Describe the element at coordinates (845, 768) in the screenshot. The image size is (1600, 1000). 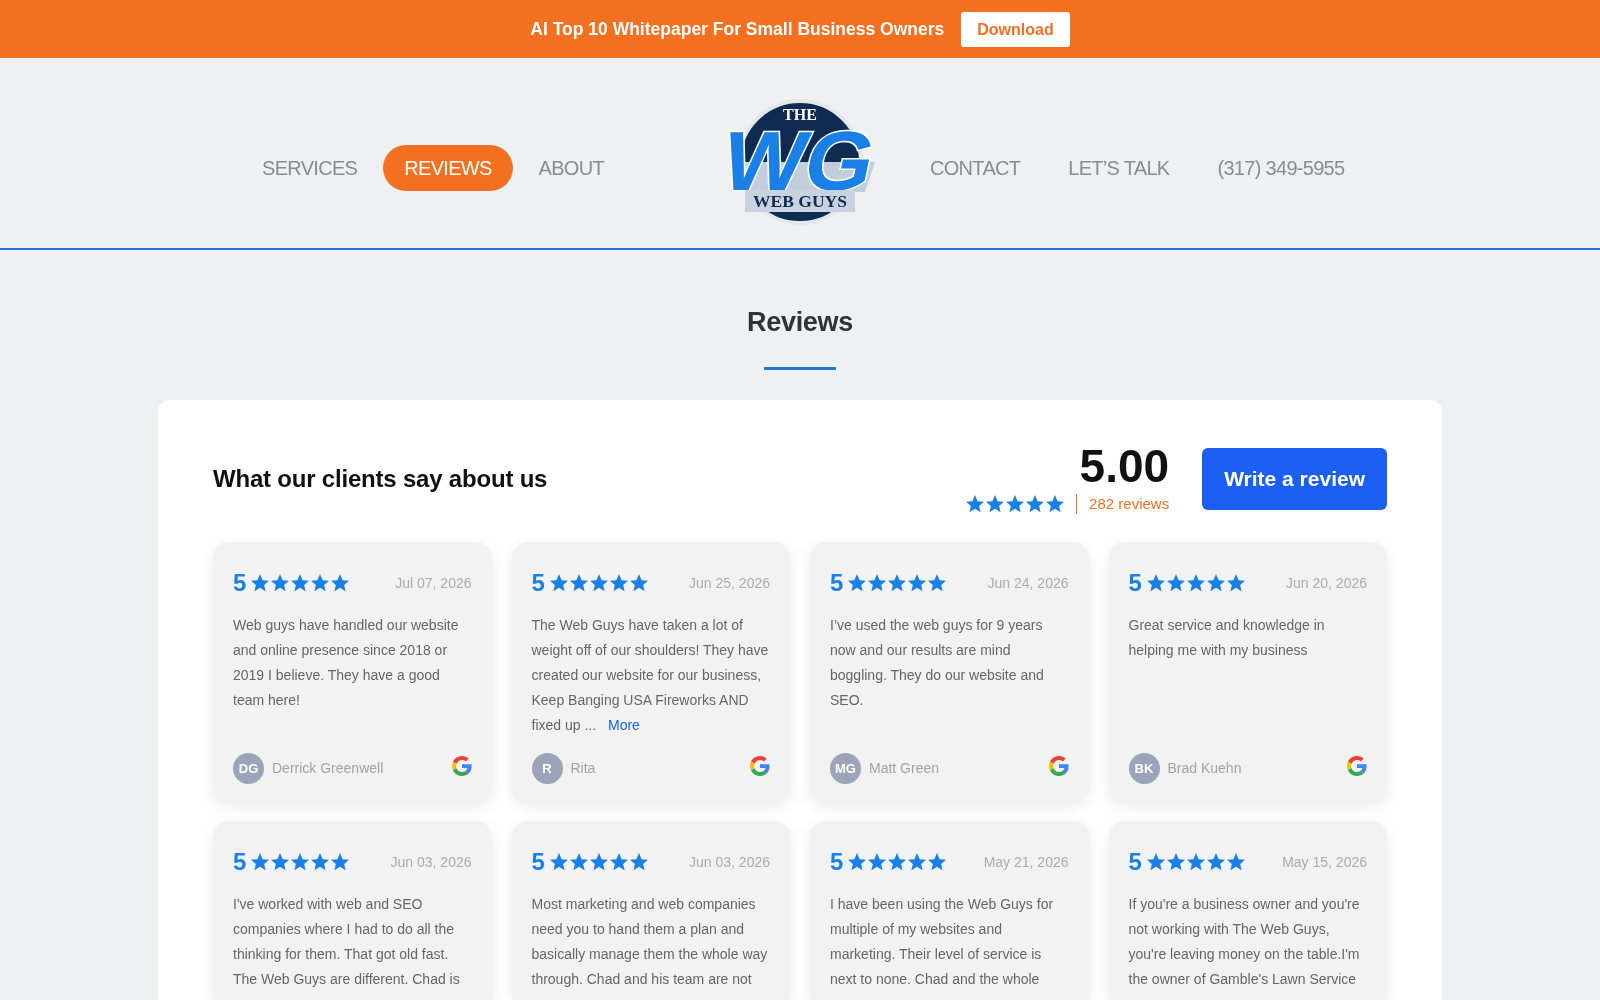
I see `author-avatar: MG` at that location.